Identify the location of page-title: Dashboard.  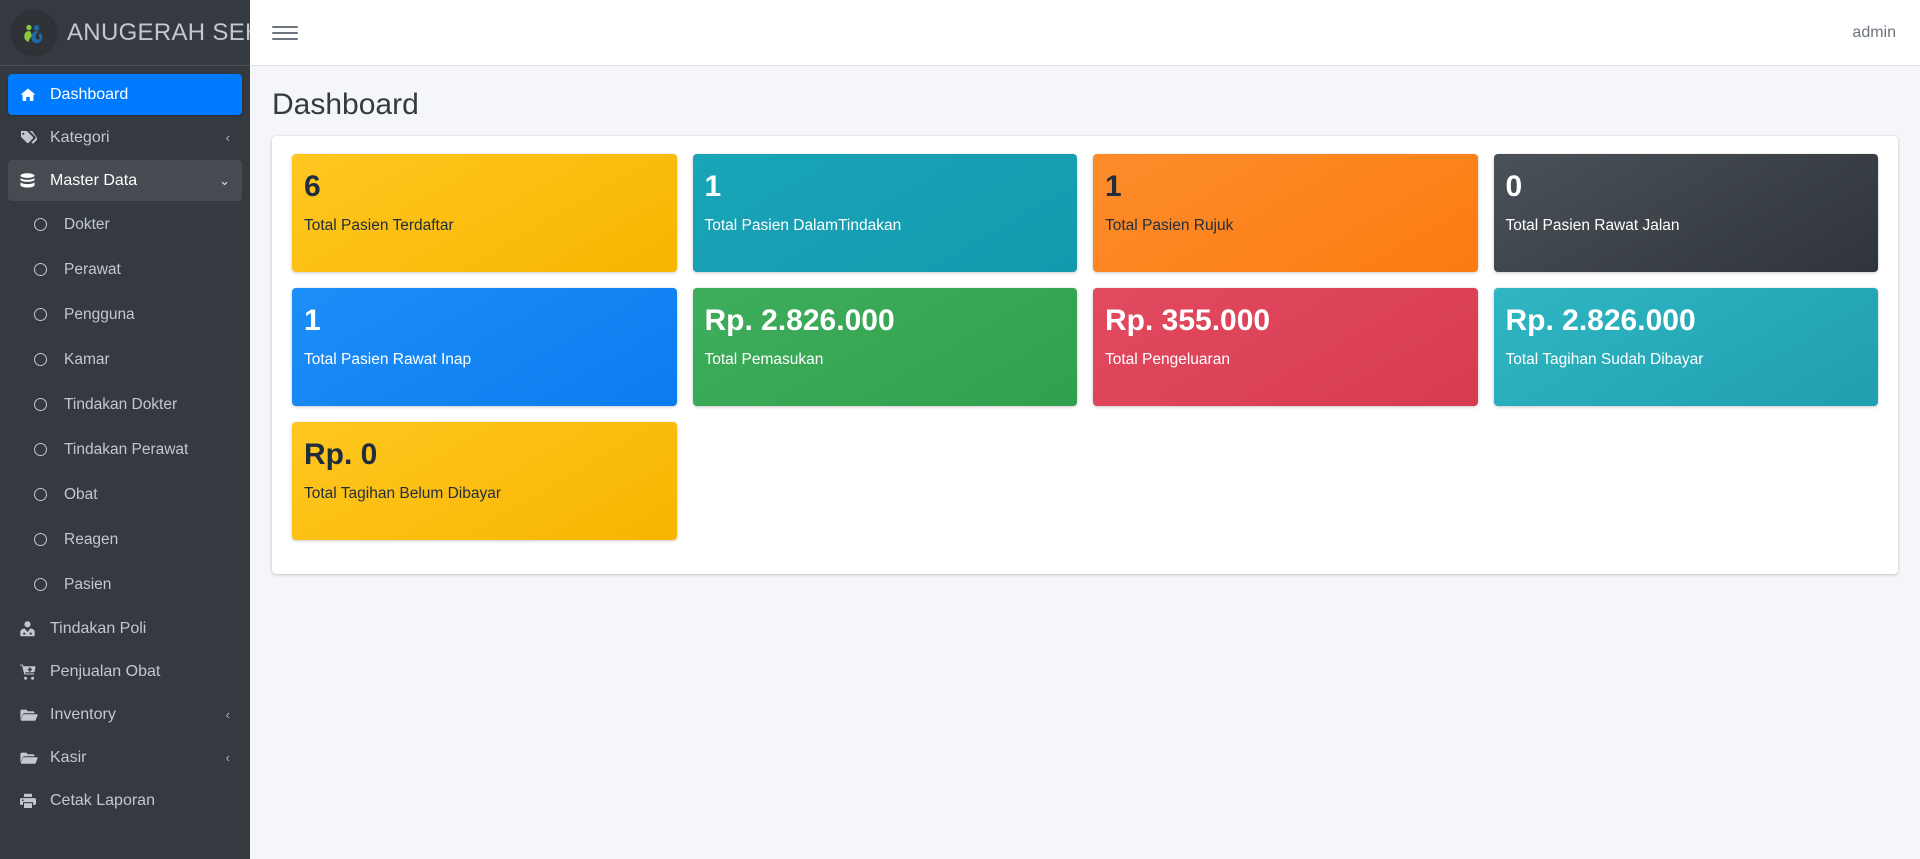
(345, 104).